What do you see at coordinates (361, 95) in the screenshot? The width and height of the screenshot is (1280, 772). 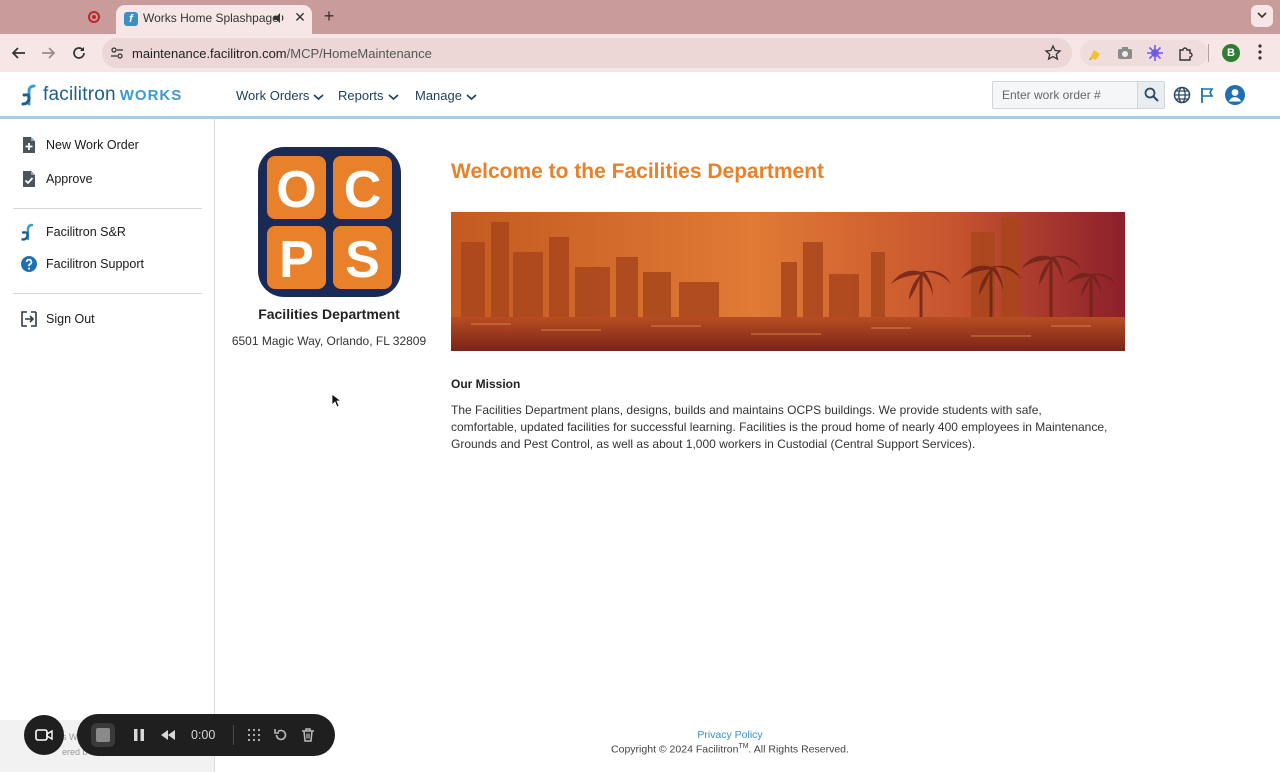 I see `nav-reports-label: Reports` at bounding box center [361, 95].